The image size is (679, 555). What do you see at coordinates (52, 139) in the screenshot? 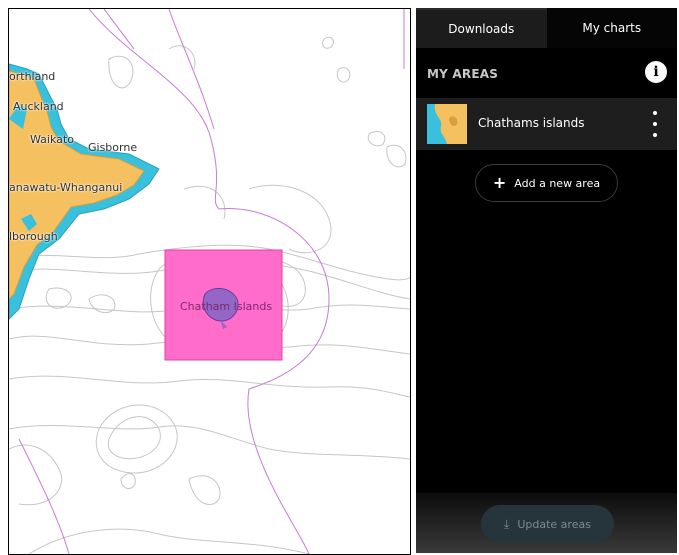
I see `map-label-waikato: Waikato` at bounding box center [52, 139].